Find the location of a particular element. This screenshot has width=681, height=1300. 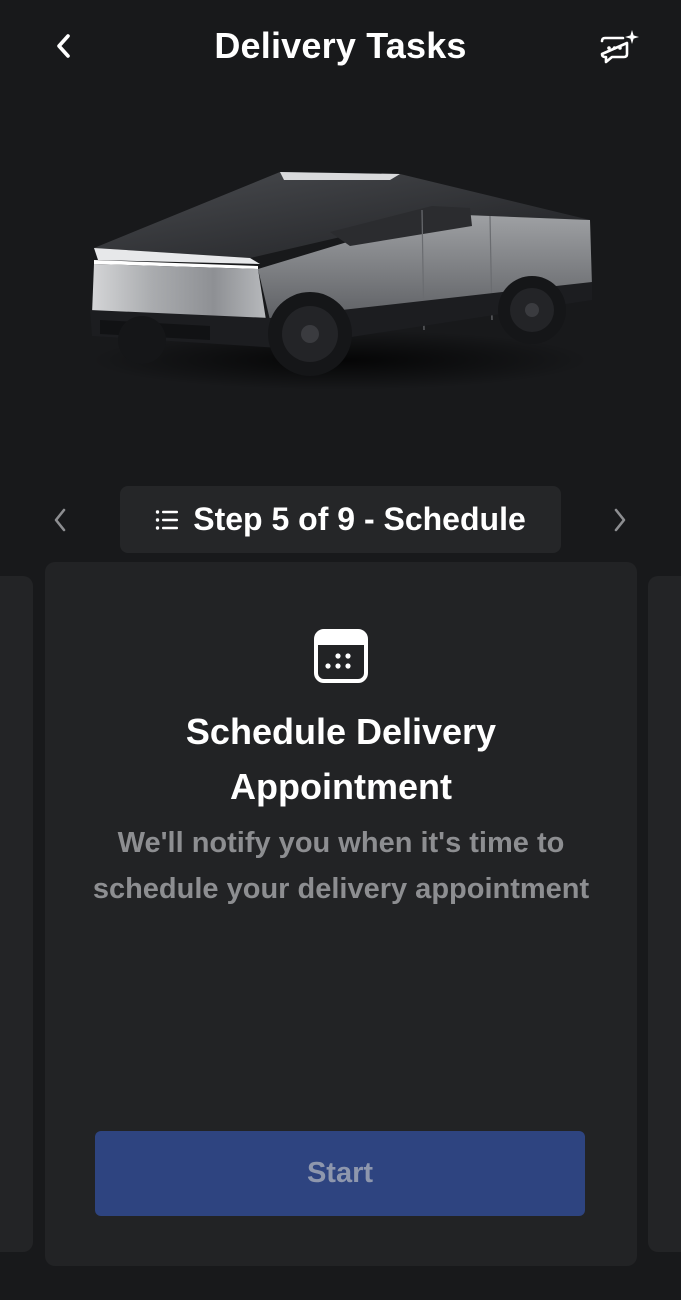

step-navigator: Step 5 of 9 - Schedule is located at coordinates (340, 520).